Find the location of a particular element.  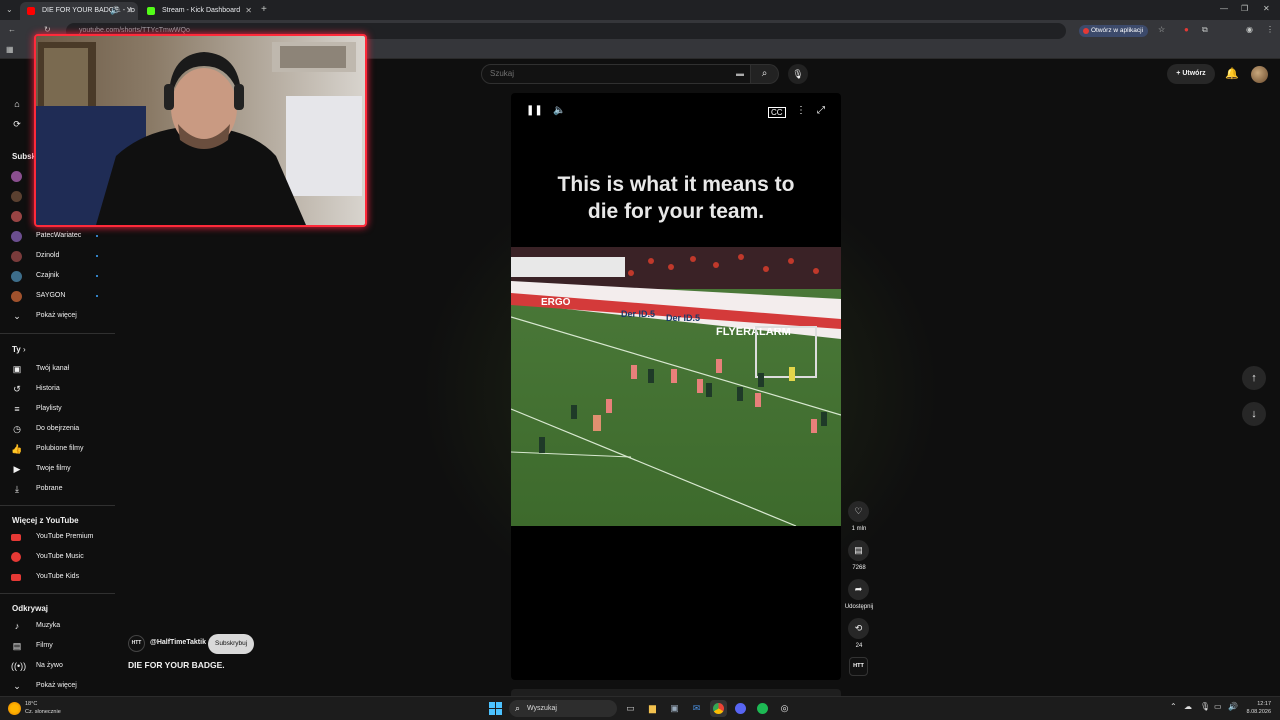

sidebar-item-playlists: ≡ Playlisty is located at coordinates (59, 409).